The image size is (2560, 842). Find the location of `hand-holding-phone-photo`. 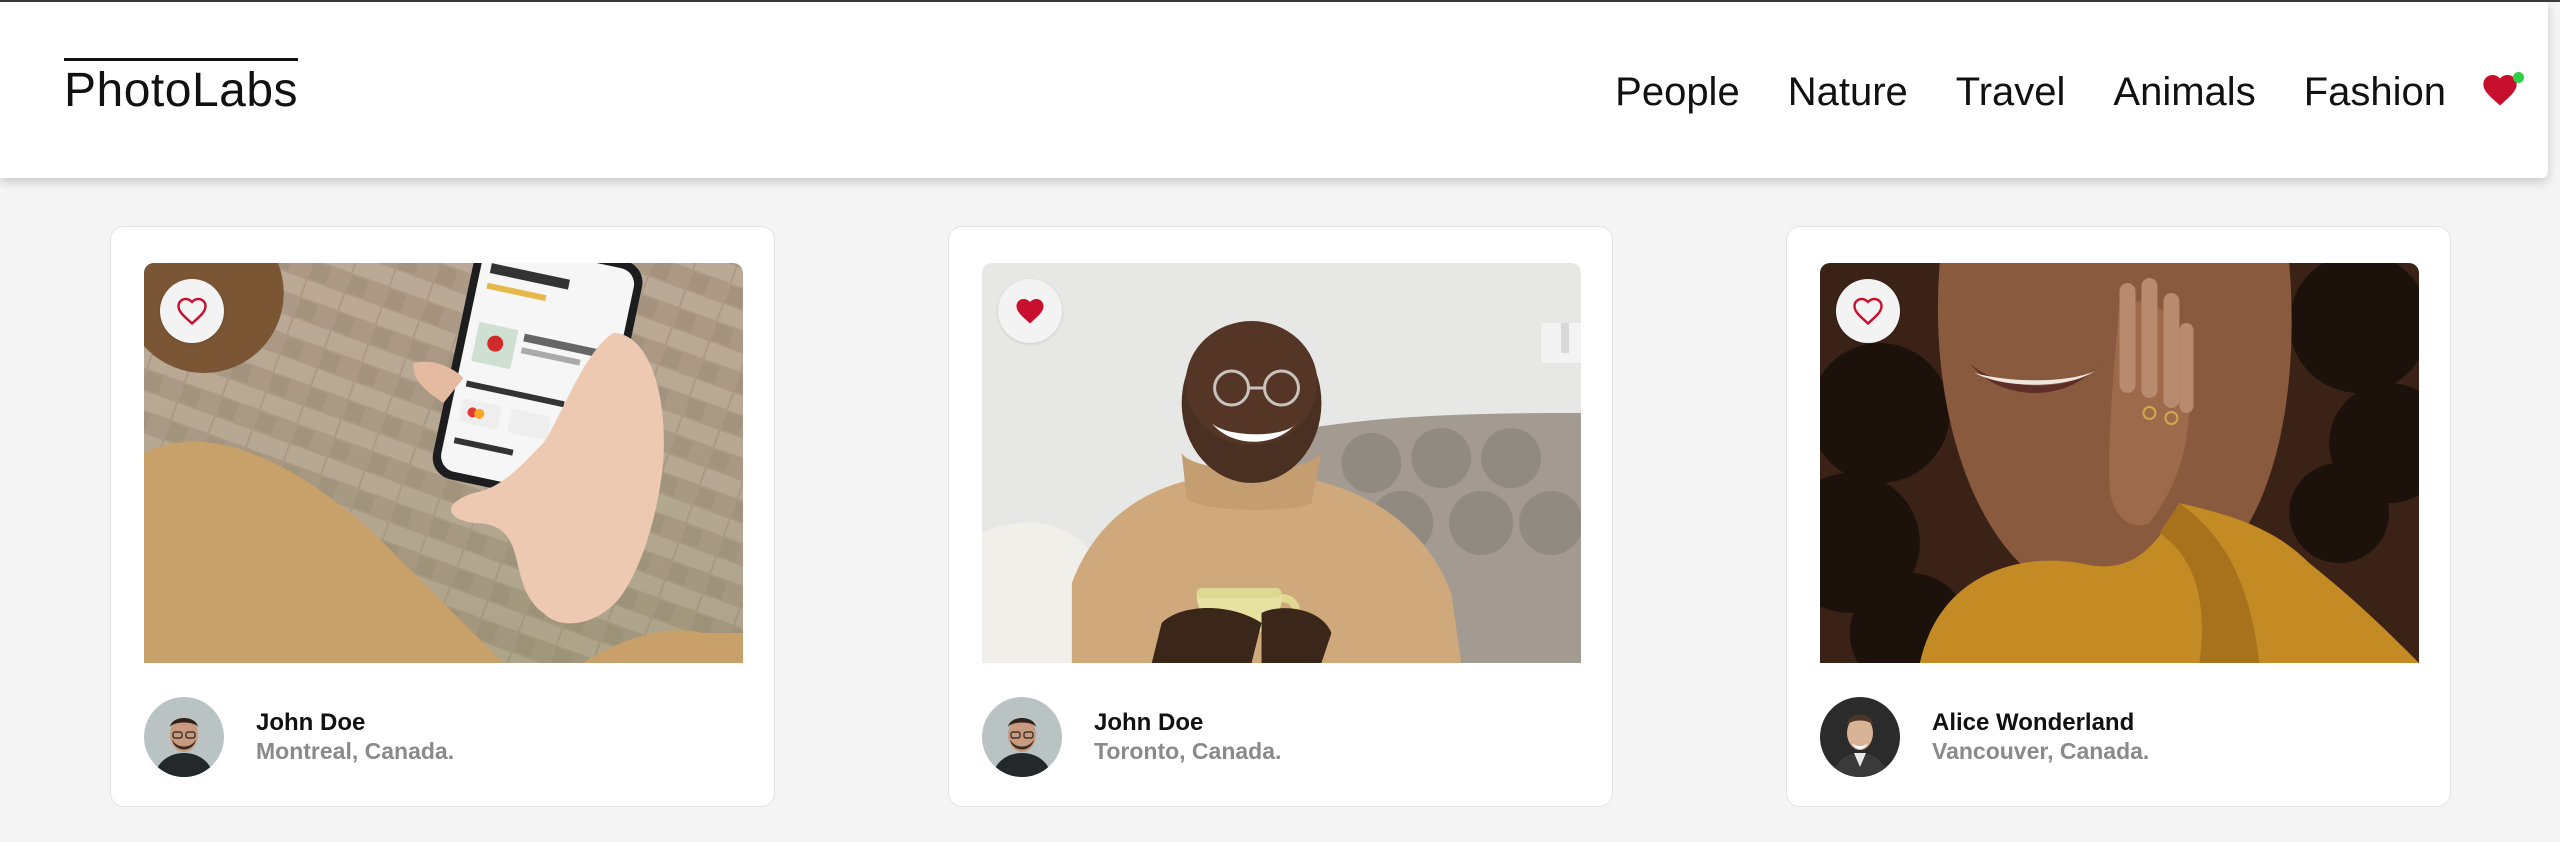

hand-holding-phone-photo is located at coordinates (443, 463).